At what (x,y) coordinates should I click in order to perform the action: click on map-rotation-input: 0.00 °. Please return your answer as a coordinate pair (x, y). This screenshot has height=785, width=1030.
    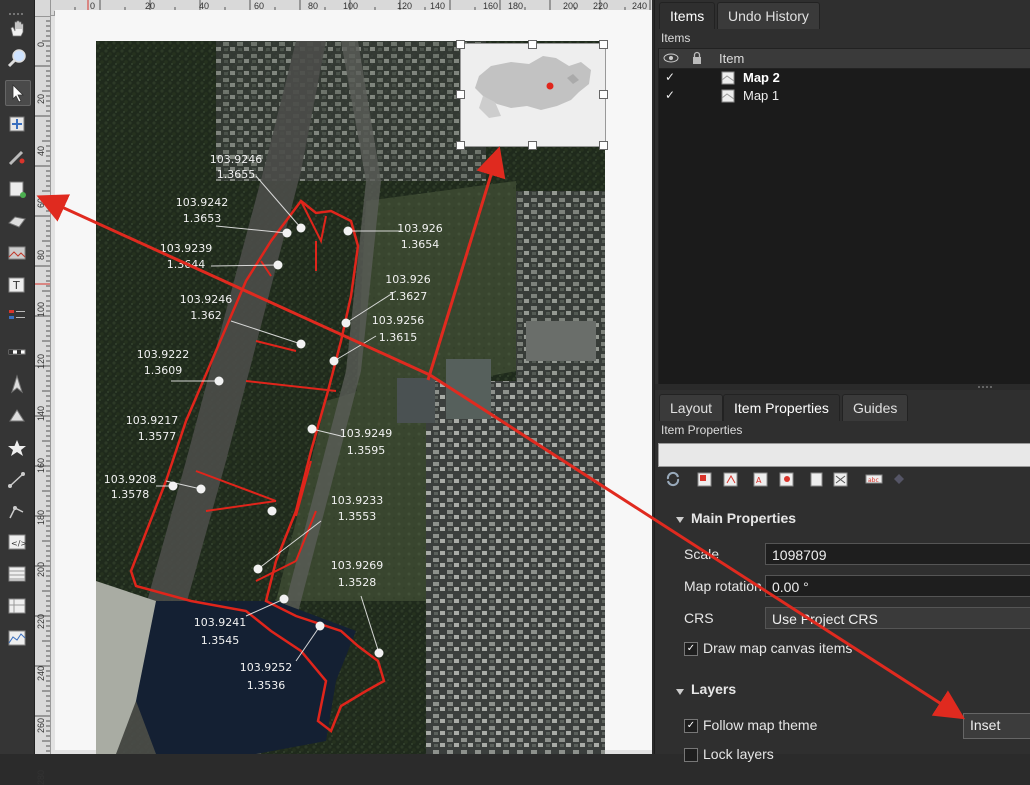
    Looking at the image, I should click on (897, 586).